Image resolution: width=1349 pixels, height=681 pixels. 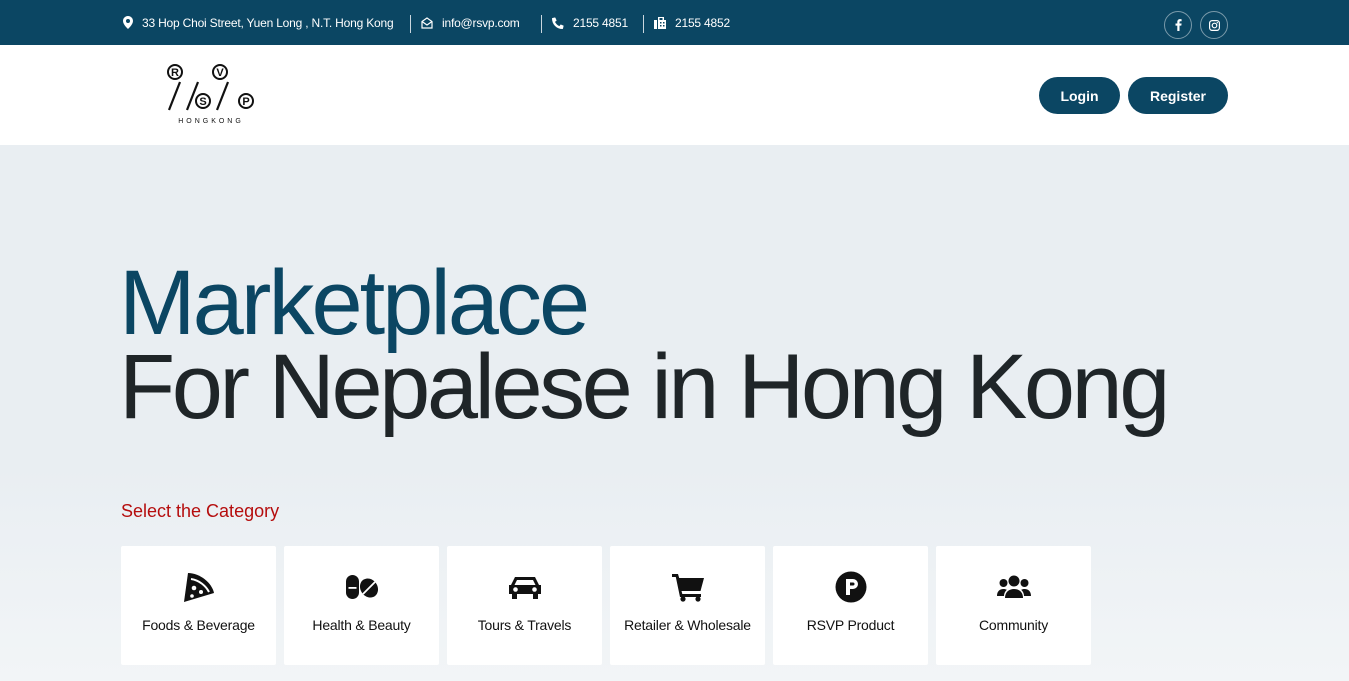 I want to click on category-card-tours: Tours & Travels, so click(x=524, y=605).